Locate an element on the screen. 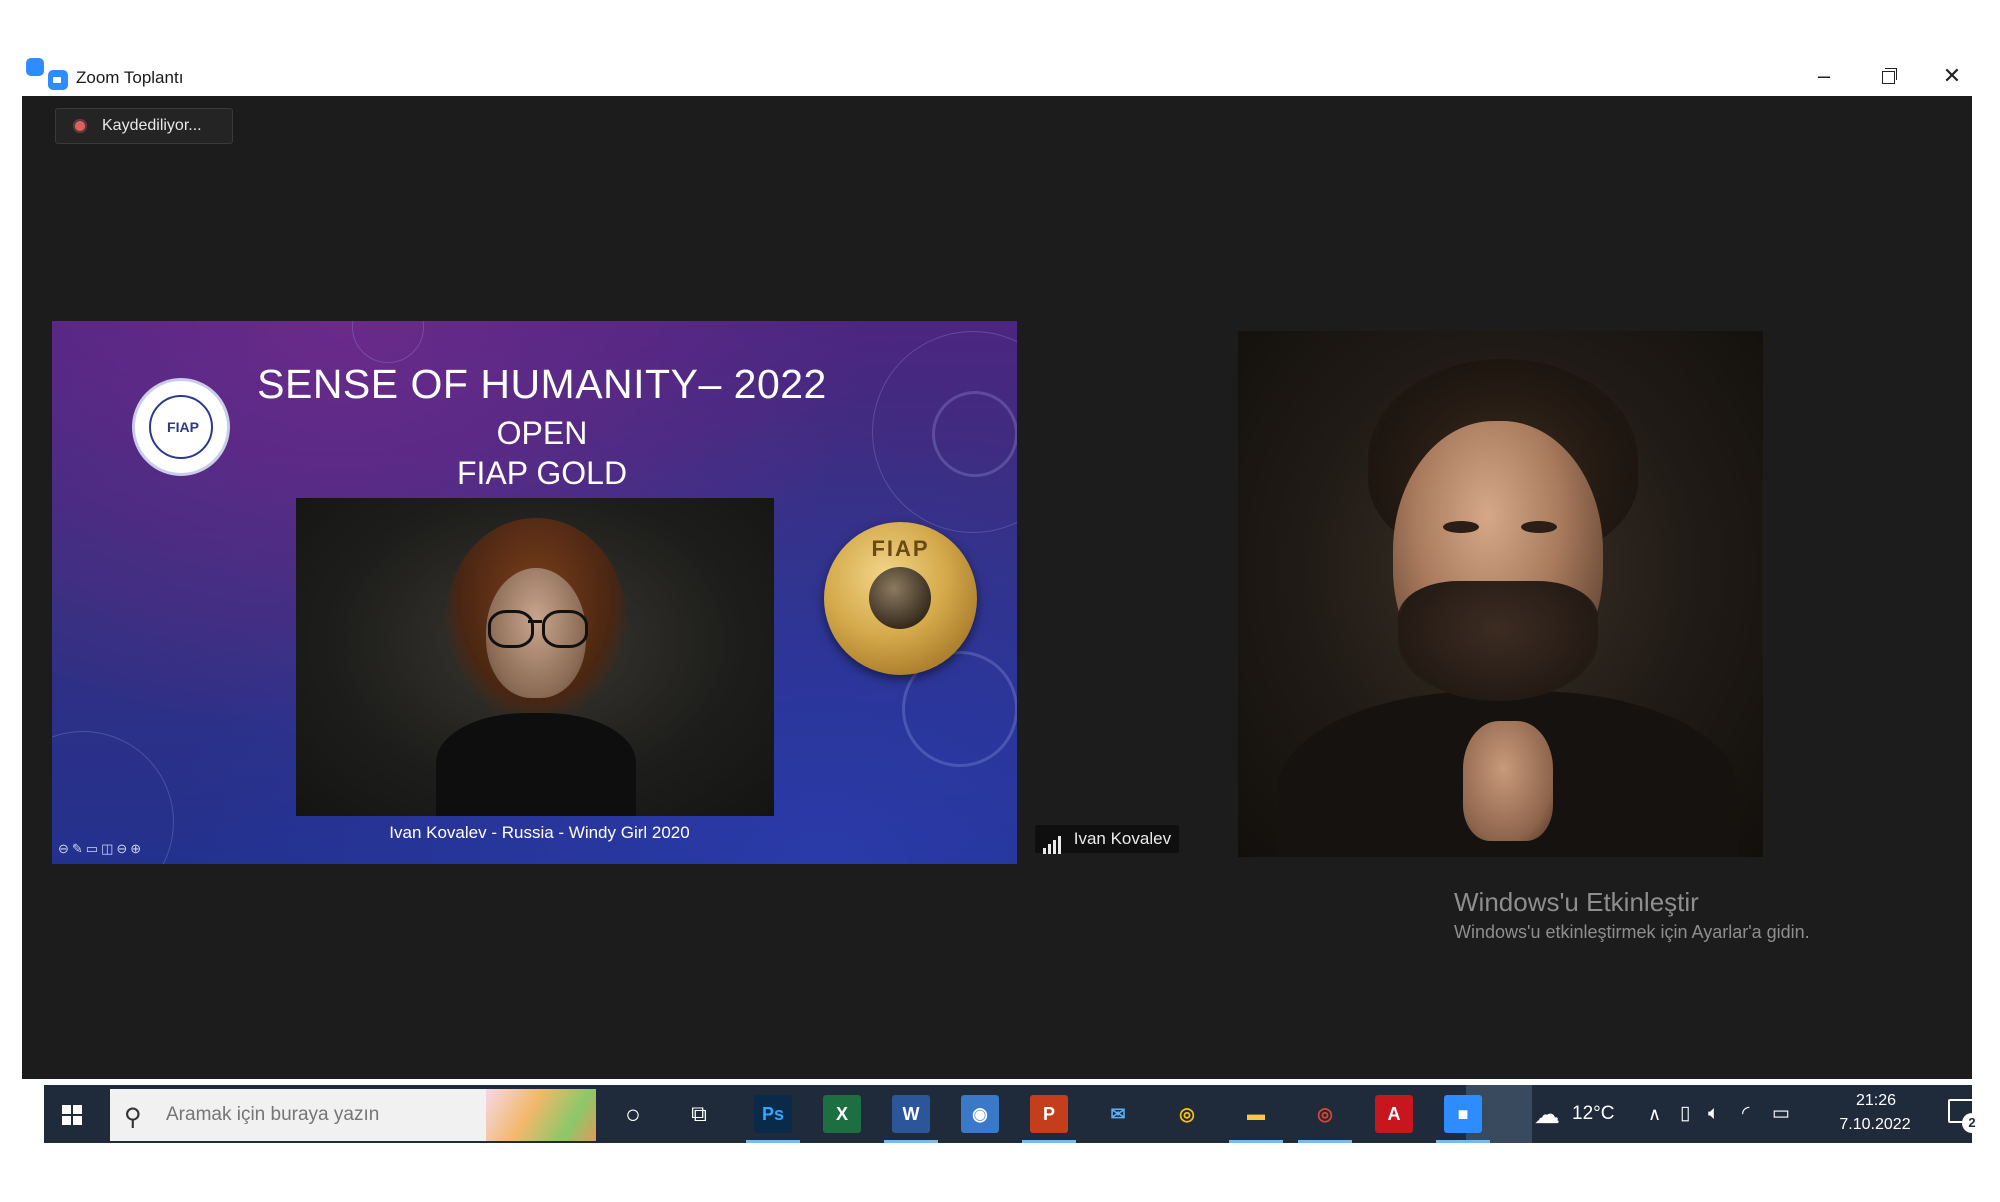 The image size is (2000, 1202). restore-icon is located at coordinates (1888, 77).